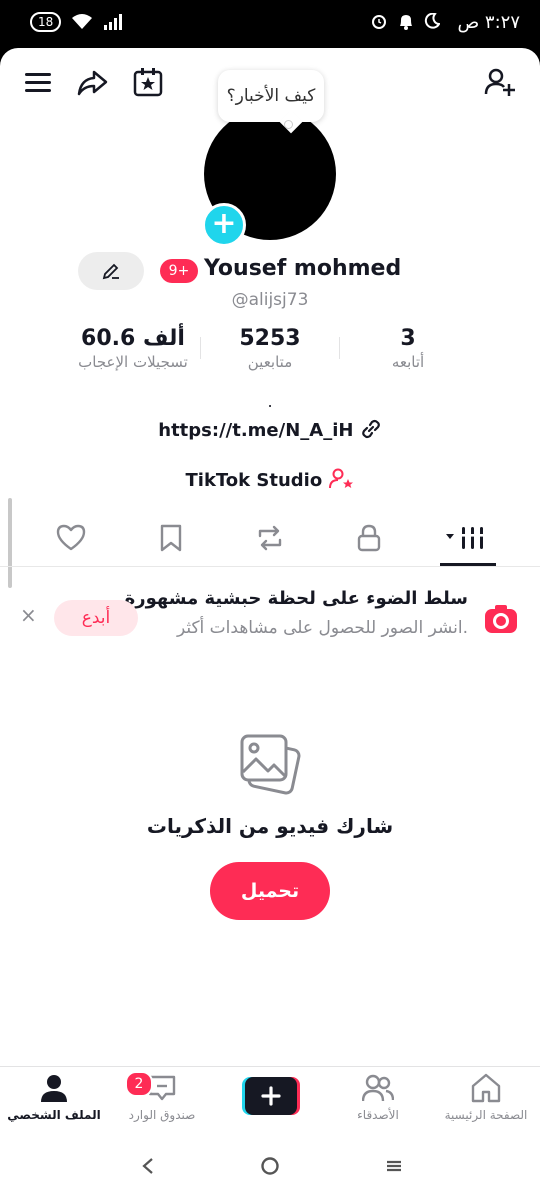  I want to click on status-bubble: كيف الأخبار؟, so click(271, 99).